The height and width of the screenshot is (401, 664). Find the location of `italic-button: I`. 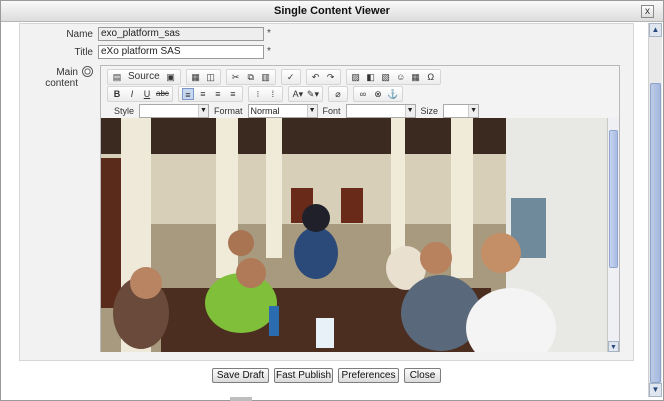

italic-button: I is located at coordinates (132, 94).